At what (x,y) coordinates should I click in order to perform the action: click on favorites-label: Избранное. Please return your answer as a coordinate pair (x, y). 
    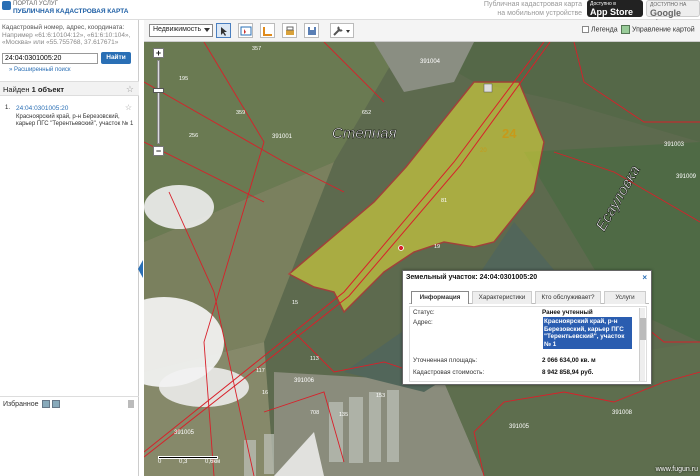
    Looking at the image, I should click on (21, 404).